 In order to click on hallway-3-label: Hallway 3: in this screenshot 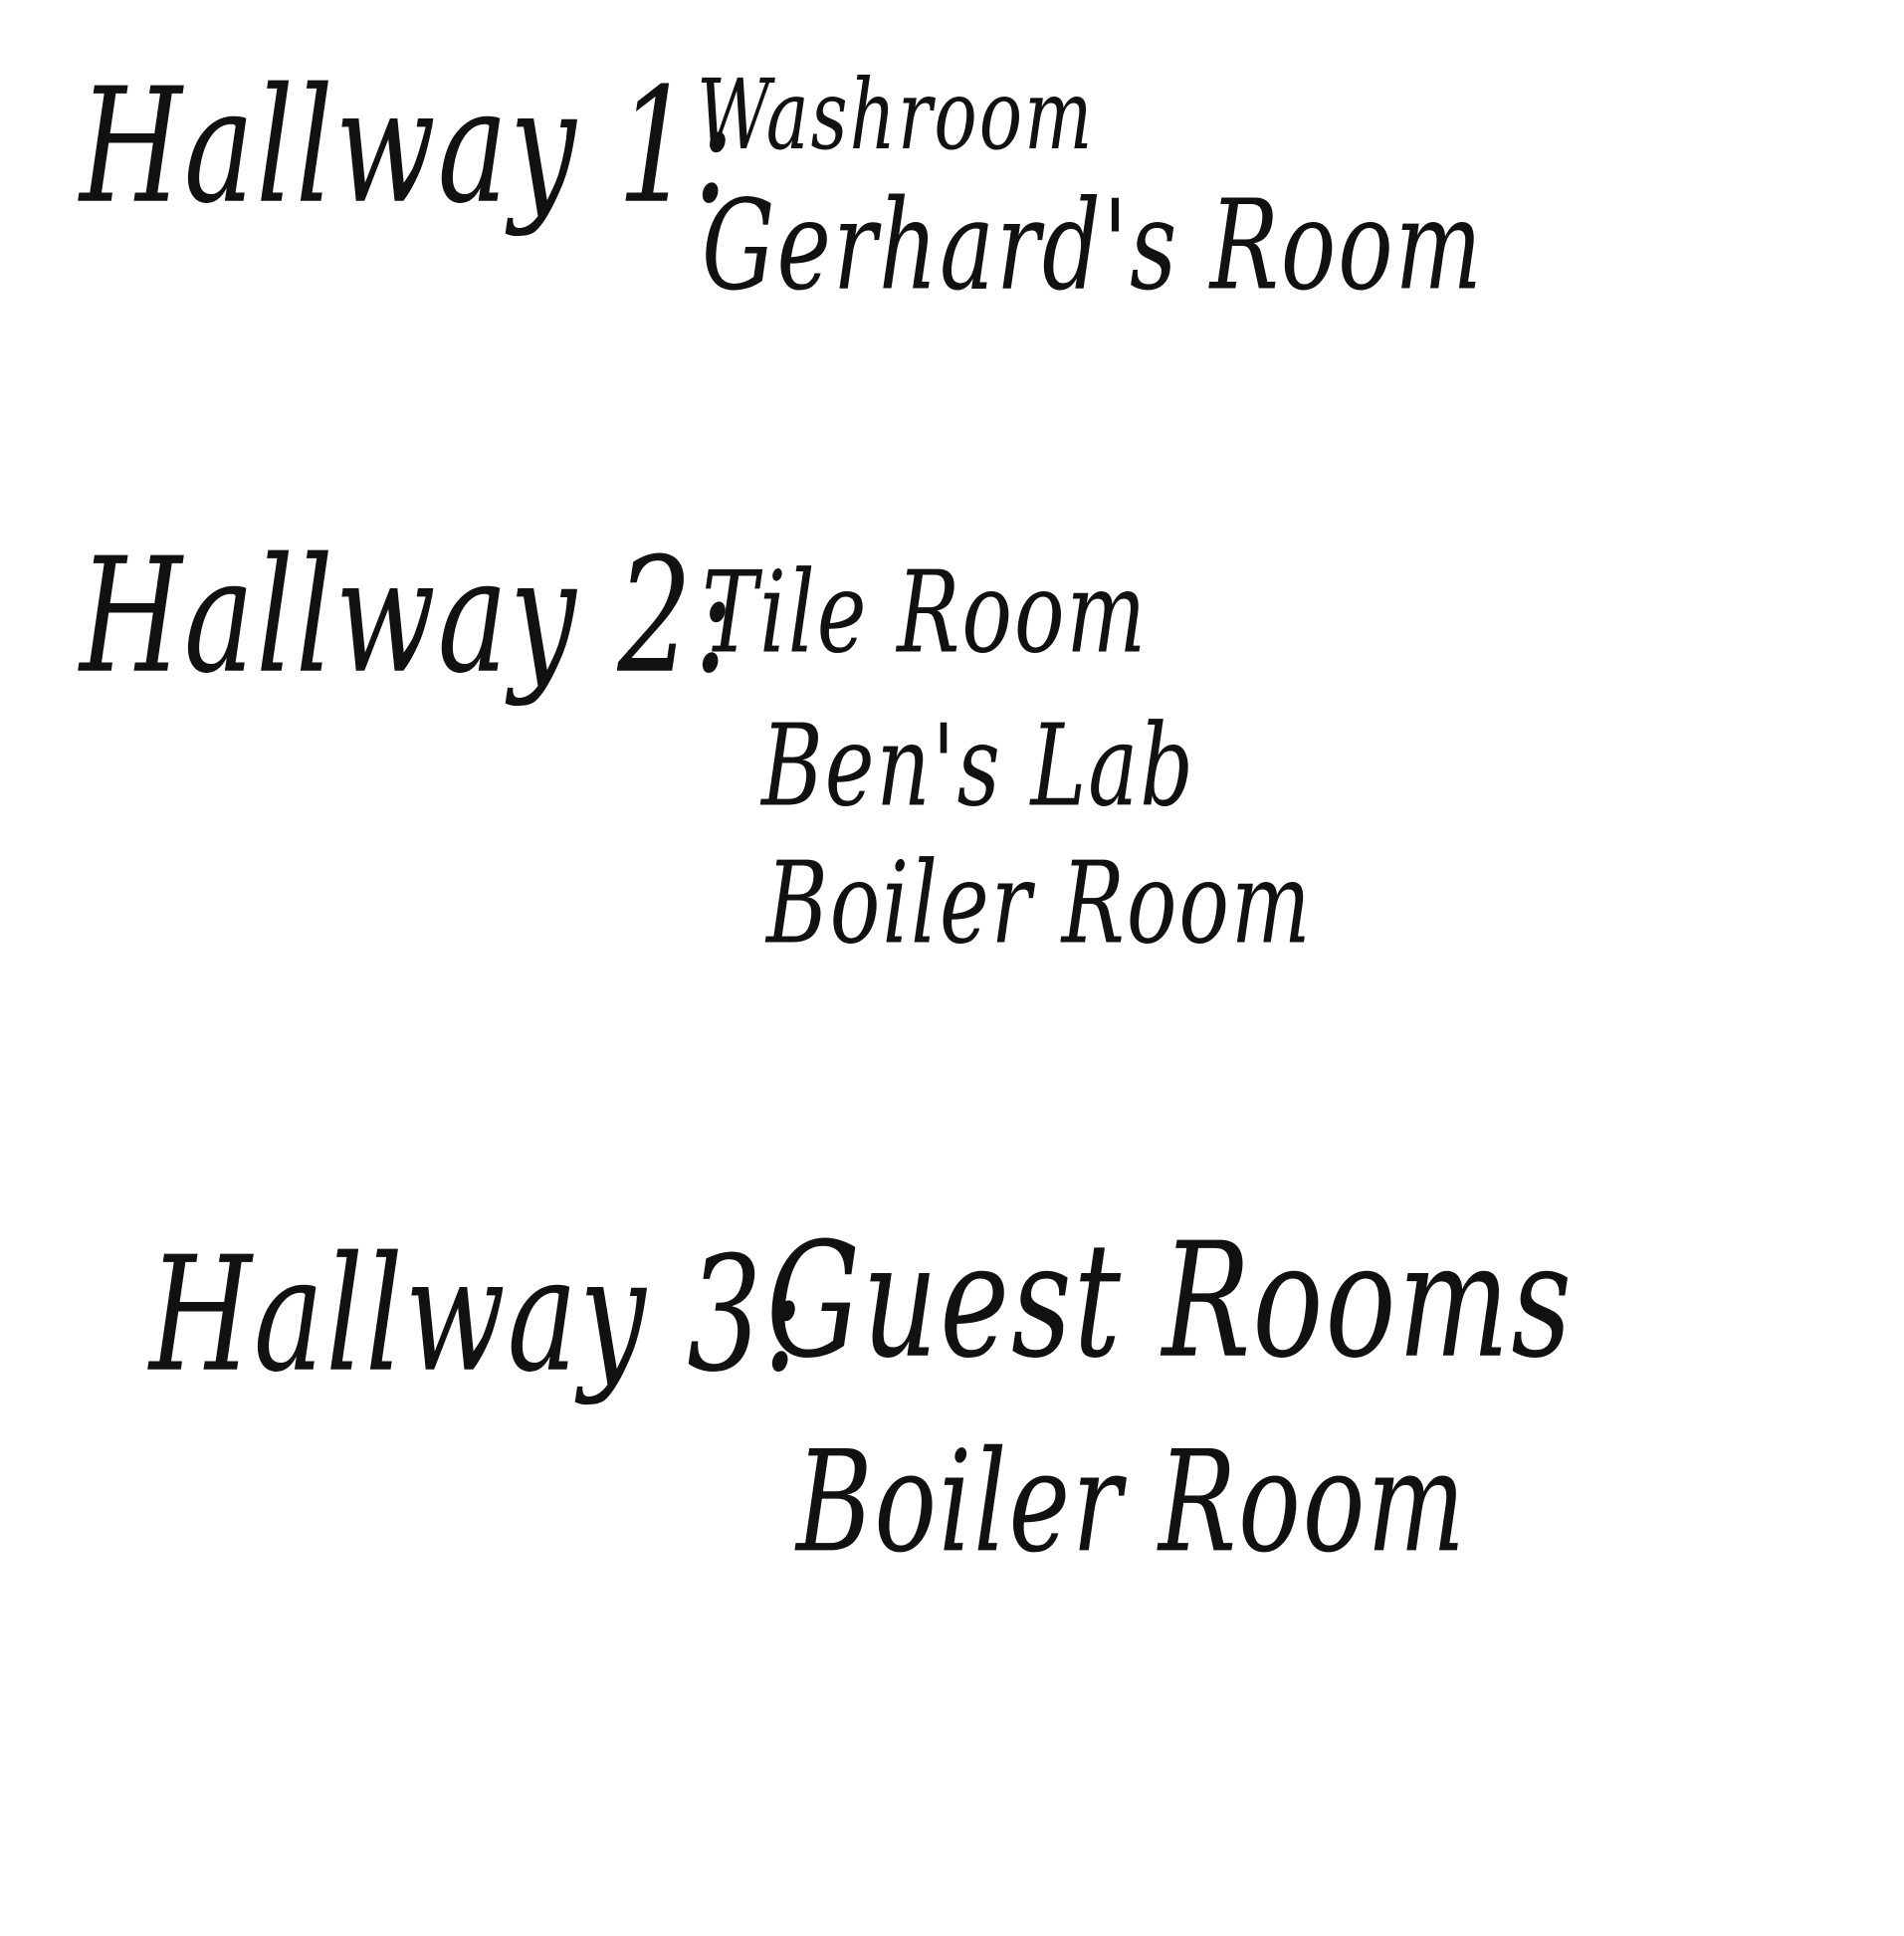, I will do `click(477, 1314)`.